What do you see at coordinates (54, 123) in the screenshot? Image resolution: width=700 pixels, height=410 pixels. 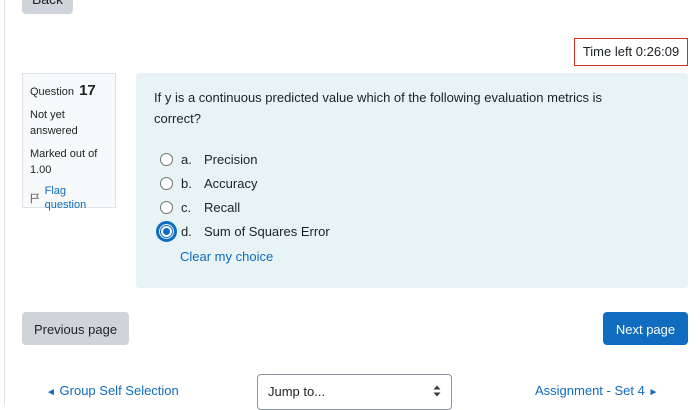 I see `question-state: Not yet answered` at bounding box center [54, 123].